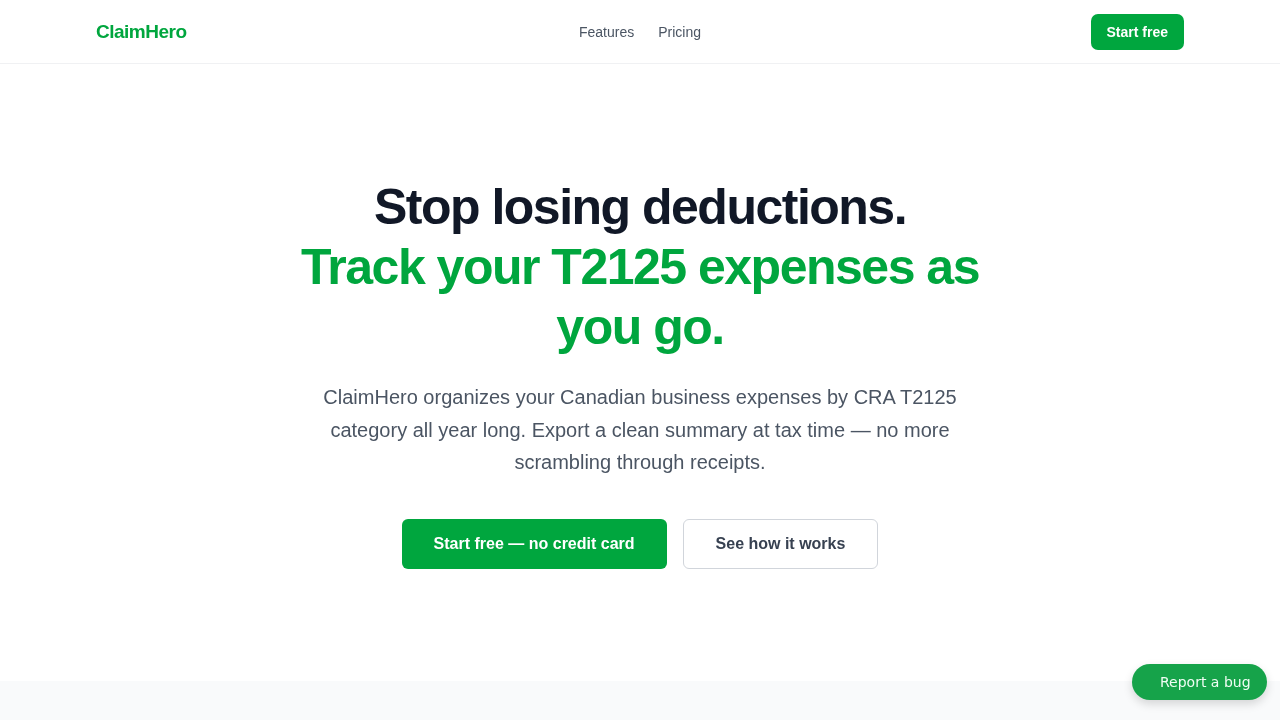 The image size is (1280, 720). Describe the element at coordinates (640, 430) in the screenshot. I see `hero-description: ClaimHero organizes your Canadian business expenses by CRA T2125 category all year long. Export a clean summary at tax time — no more scrambling through receipts.` at that location.